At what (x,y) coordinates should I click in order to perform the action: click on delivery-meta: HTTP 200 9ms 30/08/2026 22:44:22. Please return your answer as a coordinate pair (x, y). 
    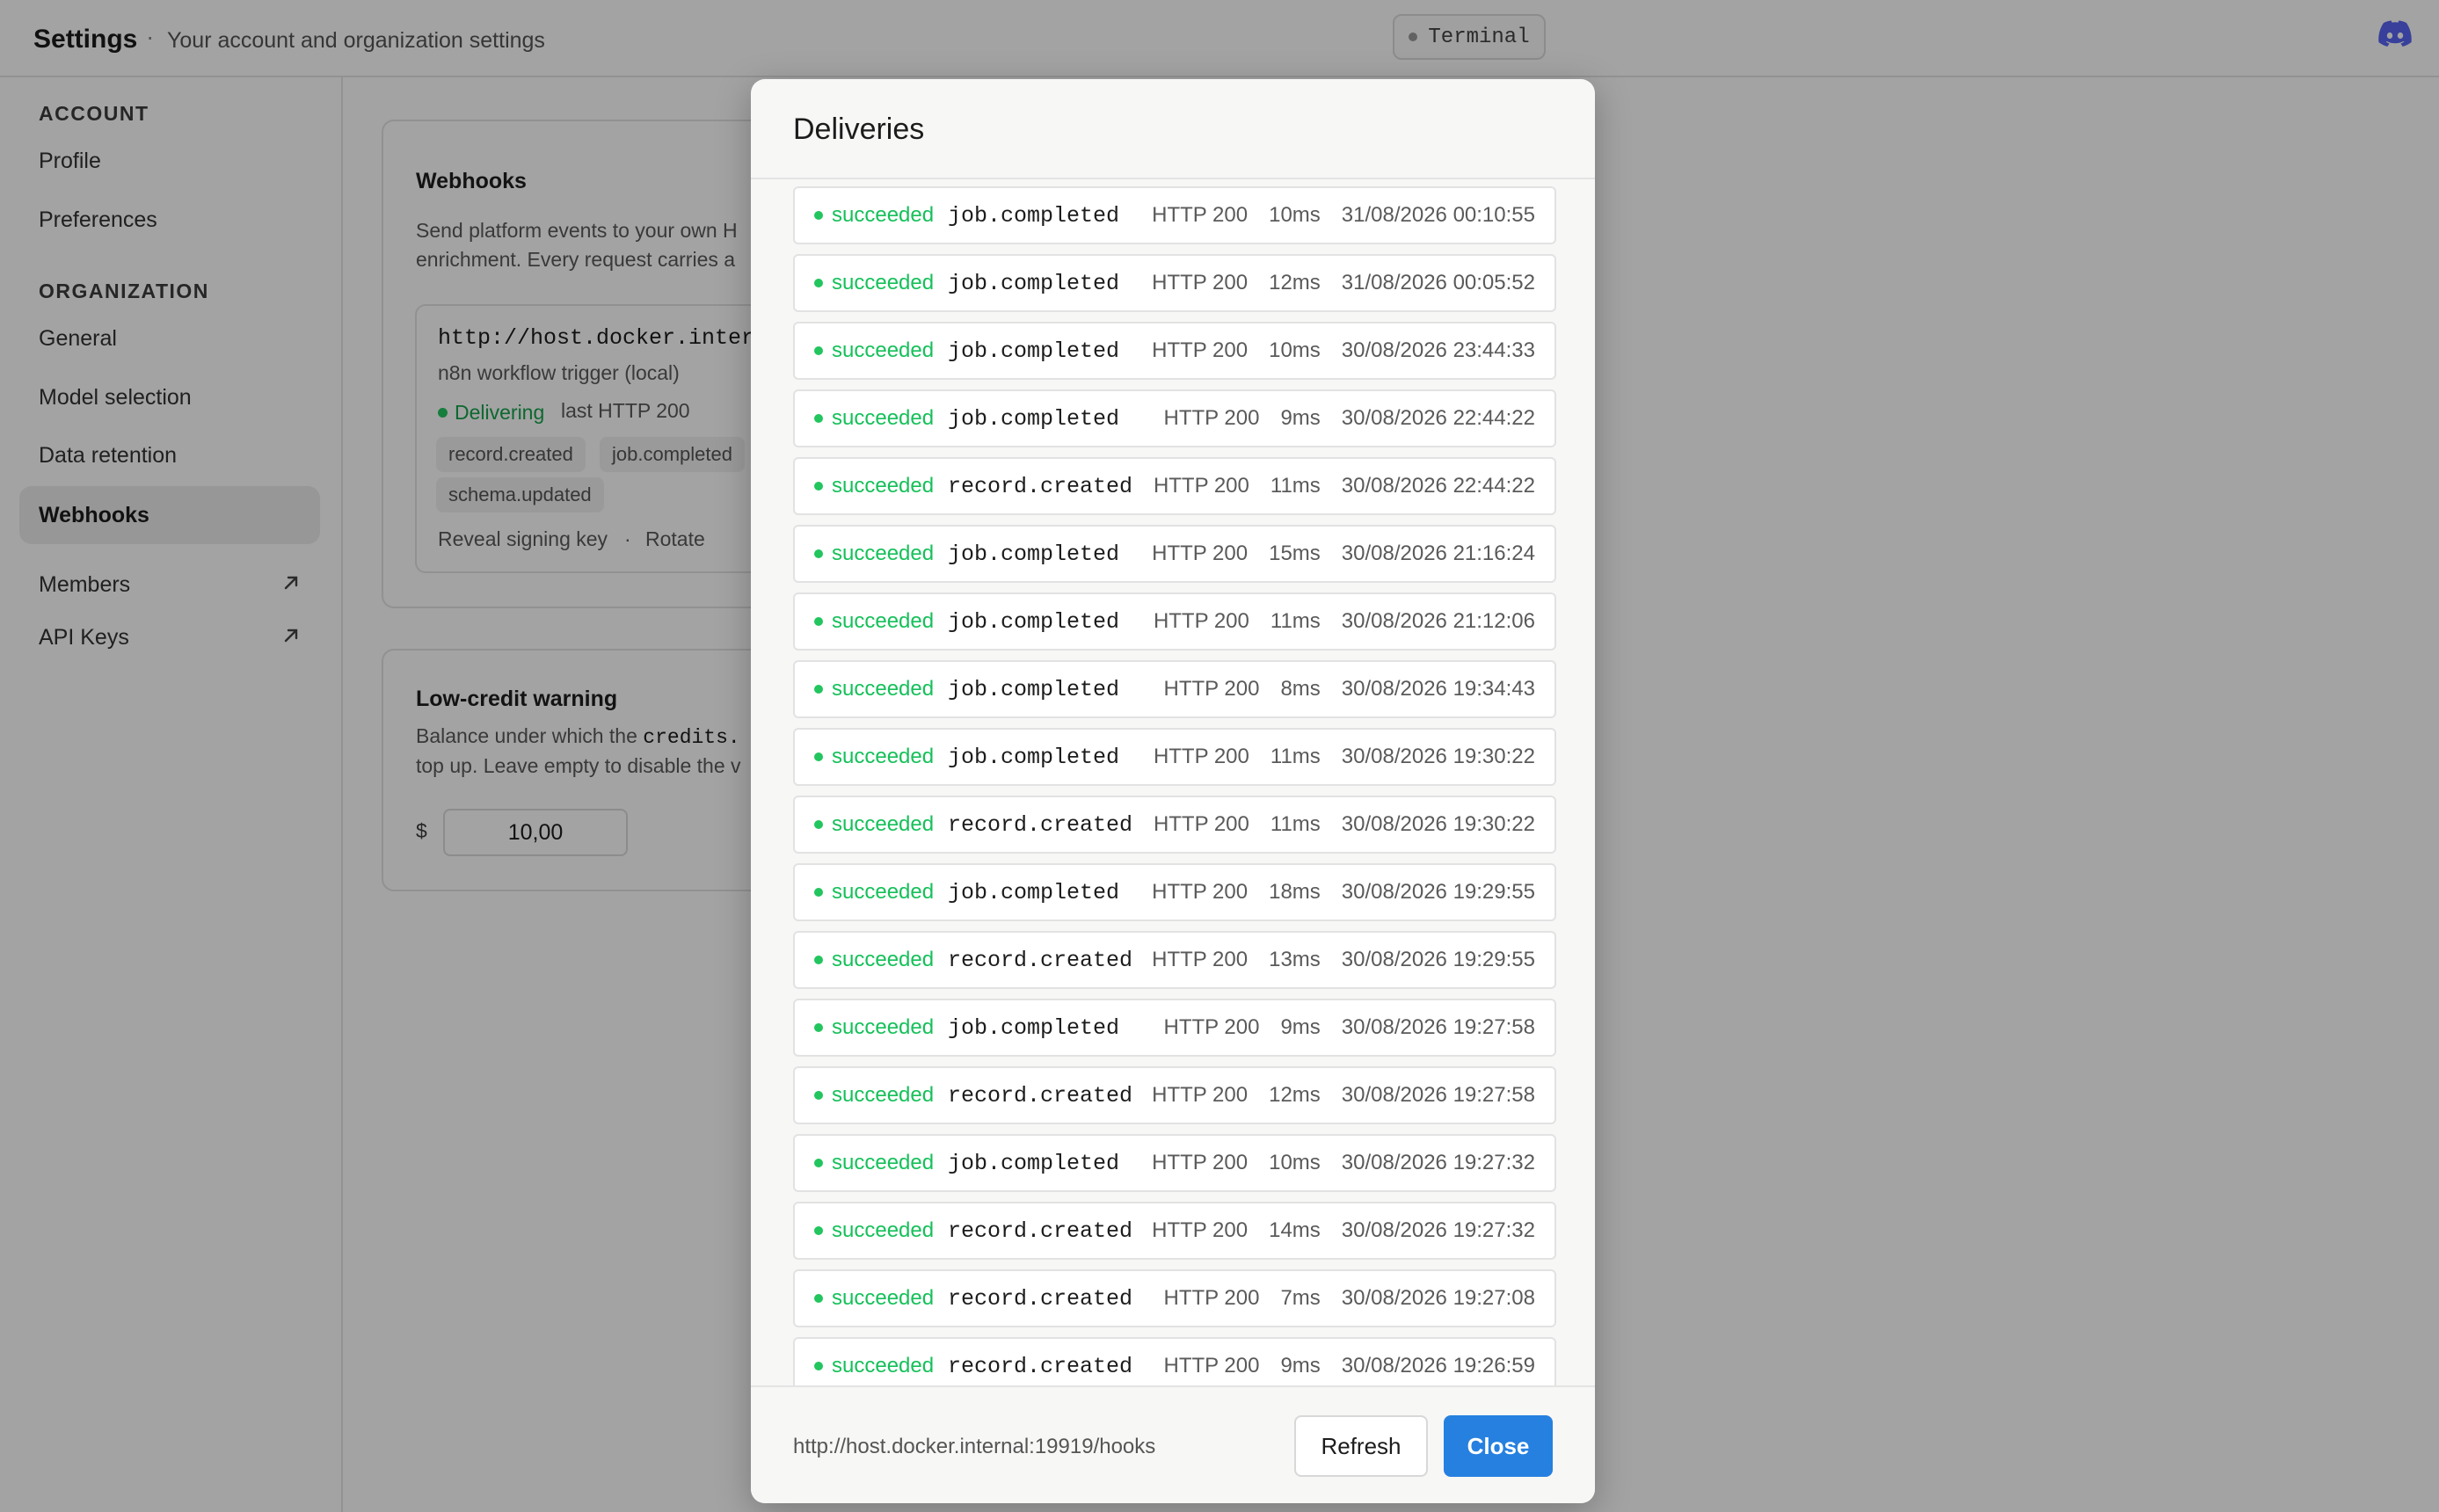
    Looking at the image, I should click on (1350, 419).